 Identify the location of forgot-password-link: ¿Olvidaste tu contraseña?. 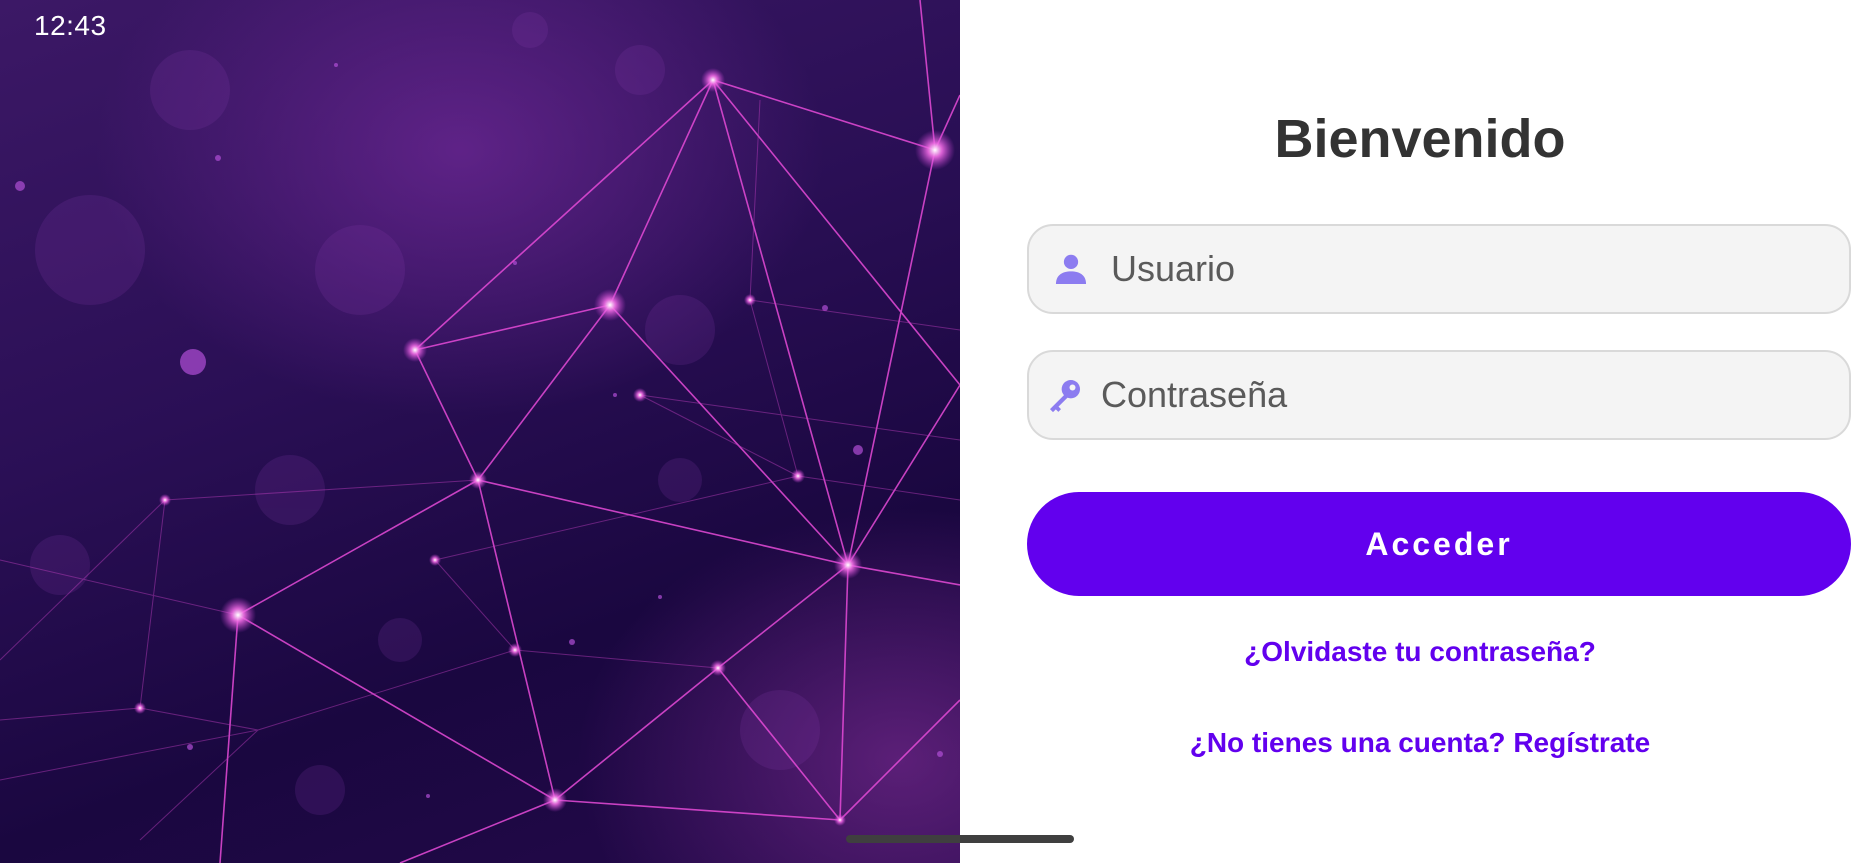
(1417, 652).